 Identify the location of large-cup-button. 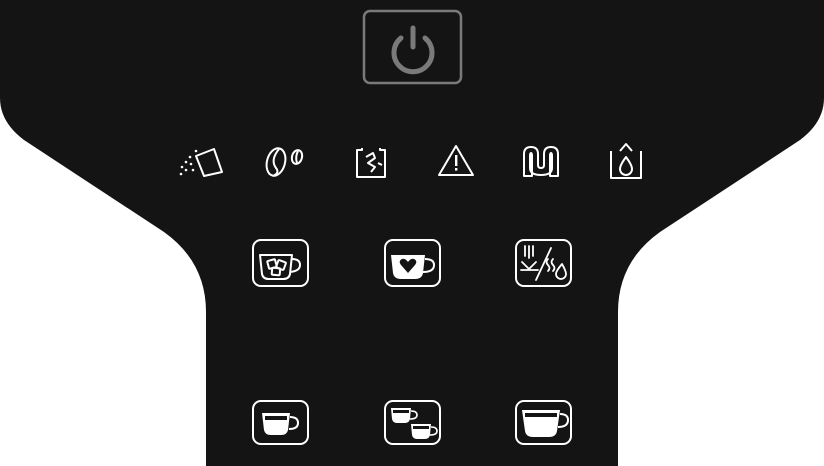
(543, 422).